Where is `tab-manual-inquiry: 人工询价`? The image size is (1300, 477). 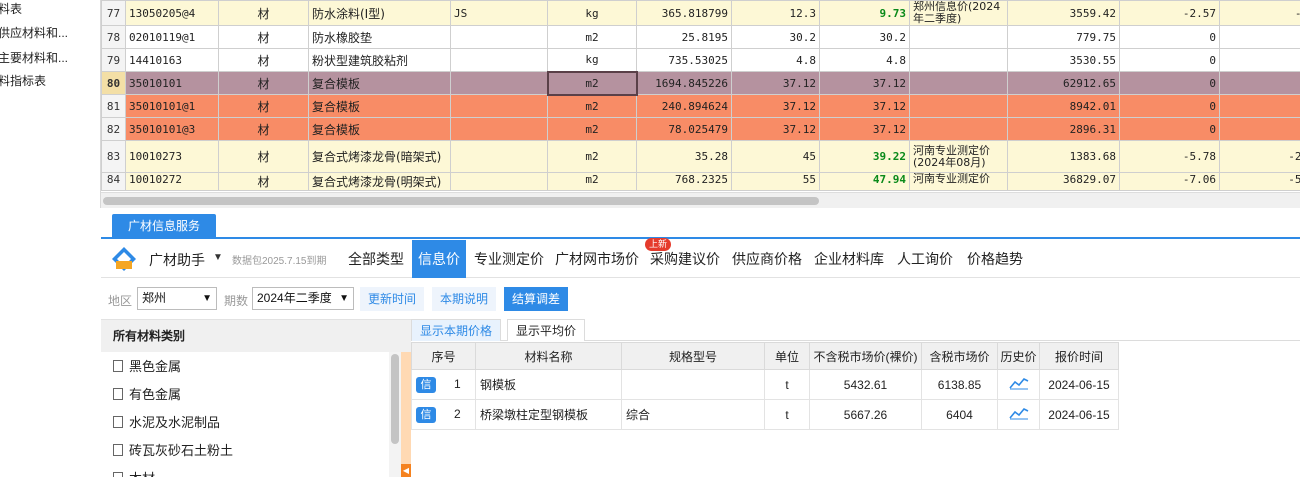 tab-manual-inquiry: 人工询价 is located at coordinates (925, 259).